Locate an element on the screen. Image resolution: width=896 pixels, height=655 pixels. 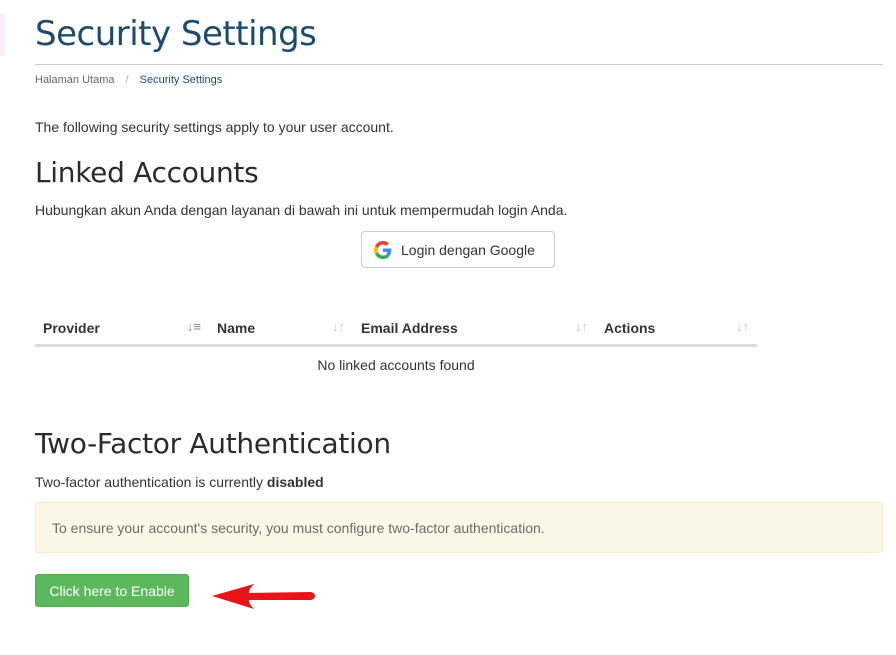
column-header-provider: Provider ↓≡ is located at coordinates (122, 327).